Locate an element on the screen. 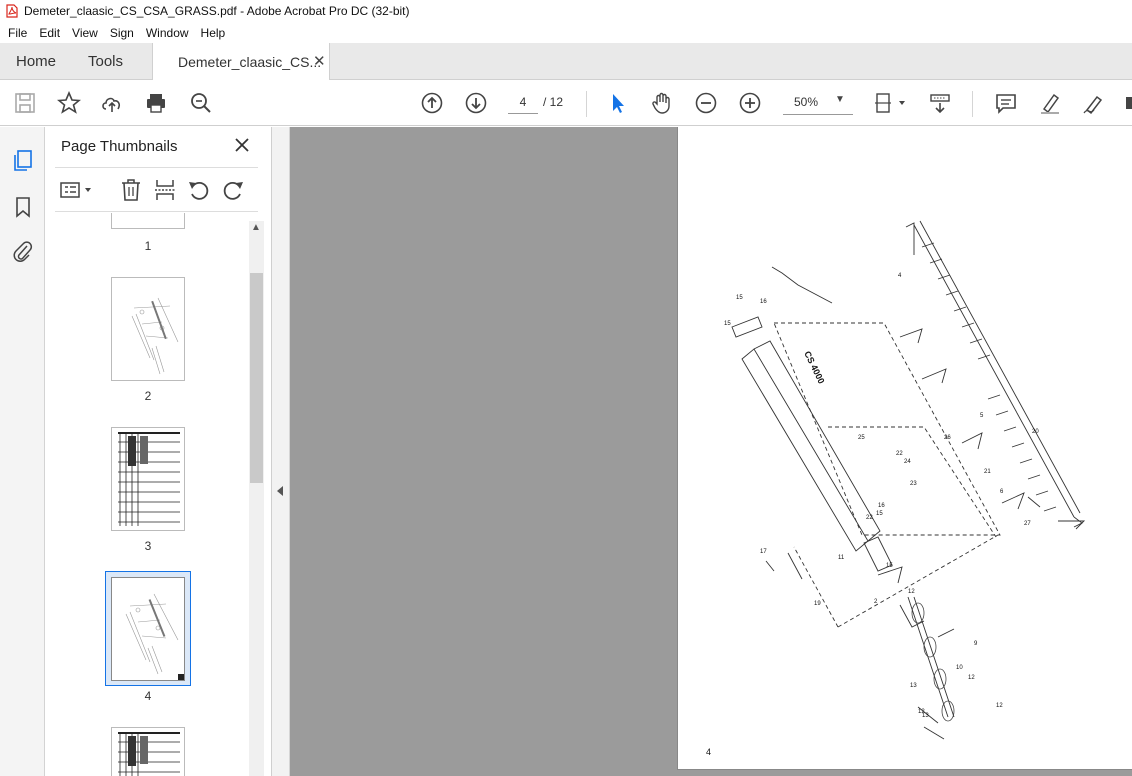  menu-bar: File Edit View Sign Window Help is located at coordinates (566, 32).